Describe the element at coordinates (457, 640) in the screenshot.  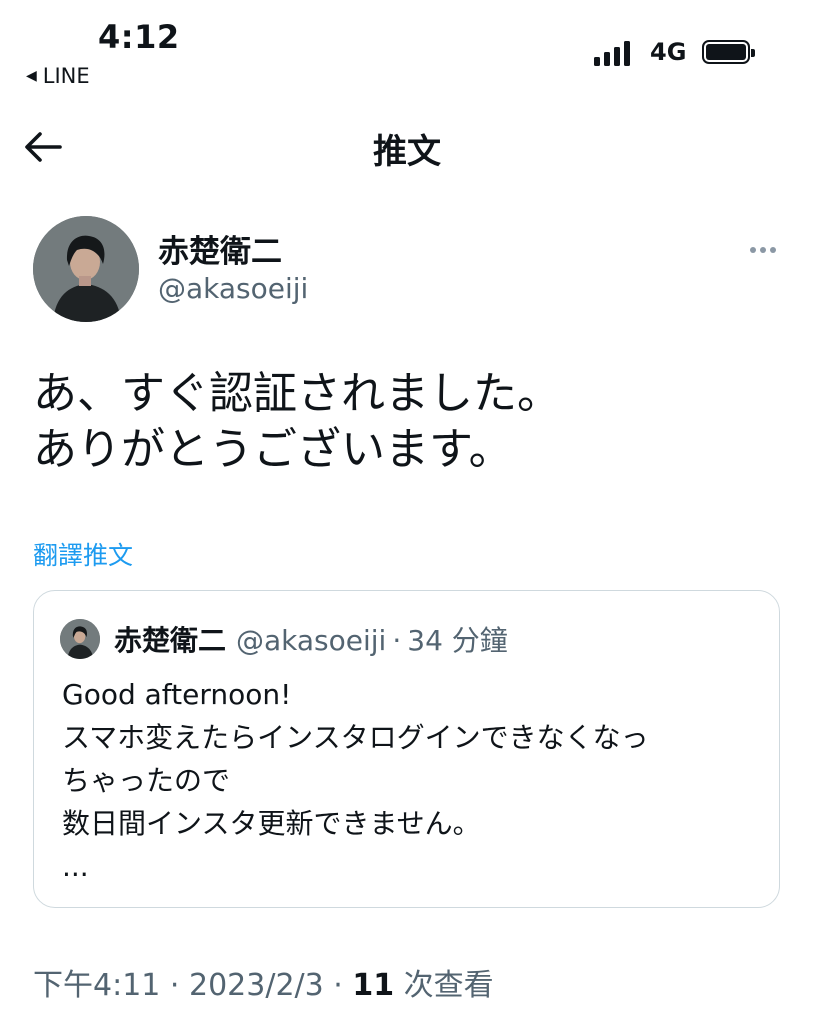
I see `quoted-tweet-age: 34 分鐘` at that location.